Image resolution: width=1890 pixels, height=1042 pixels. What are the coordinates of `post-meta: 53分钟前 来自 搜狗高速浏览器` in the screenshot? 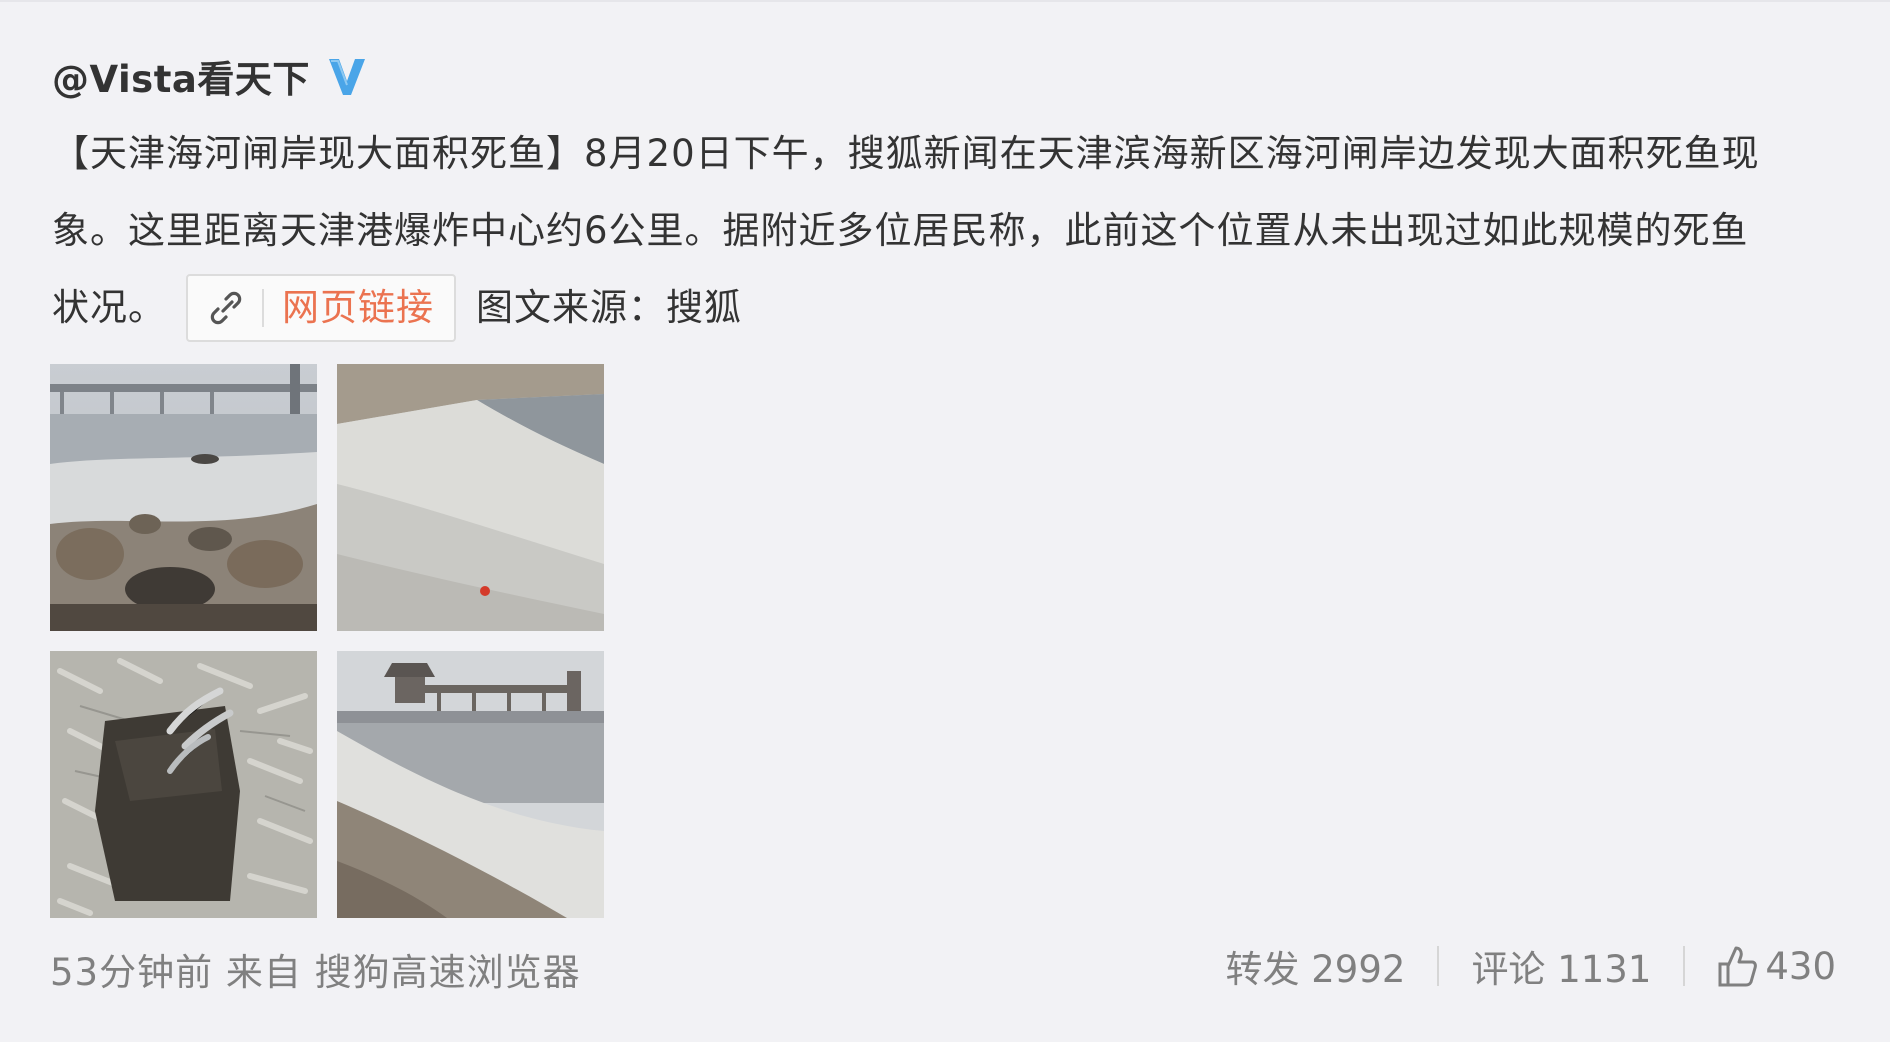 It's located at (315, 972).